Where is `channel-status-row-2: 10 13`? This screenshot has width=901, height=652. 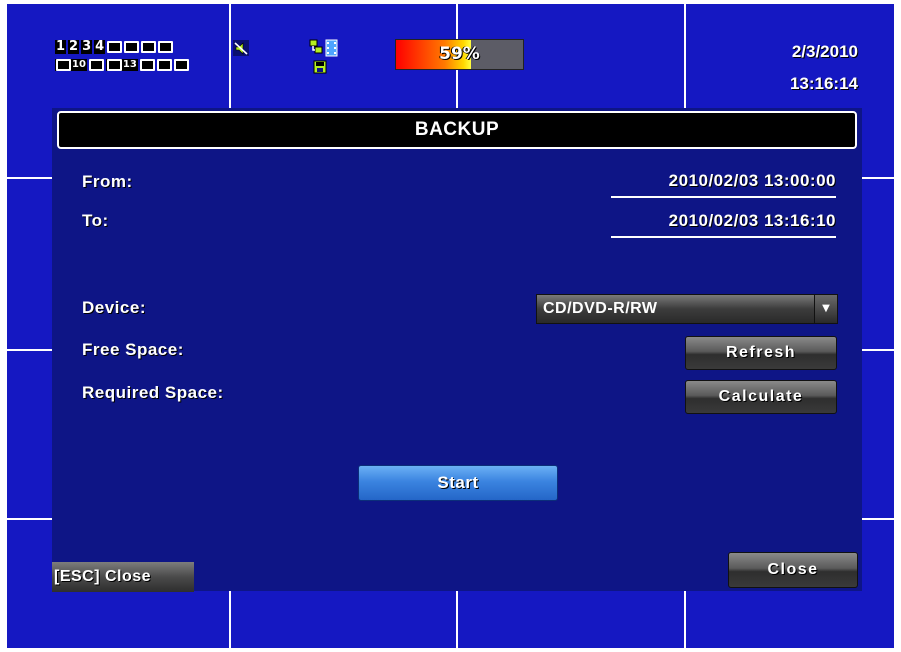
channel-status-row-2: 10 13 is located at coordinates (122, 65).